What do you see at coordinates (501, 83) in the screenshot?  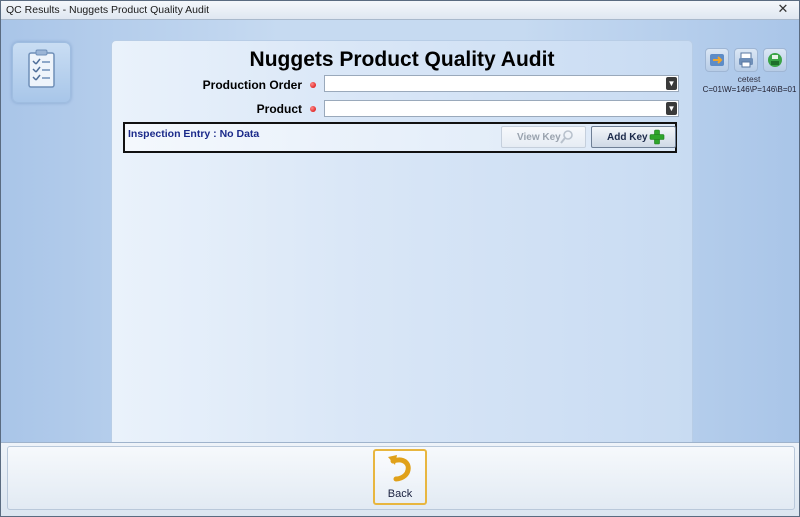 I see `production-order-dropdown: ▼` at bounding box center [501, 83].